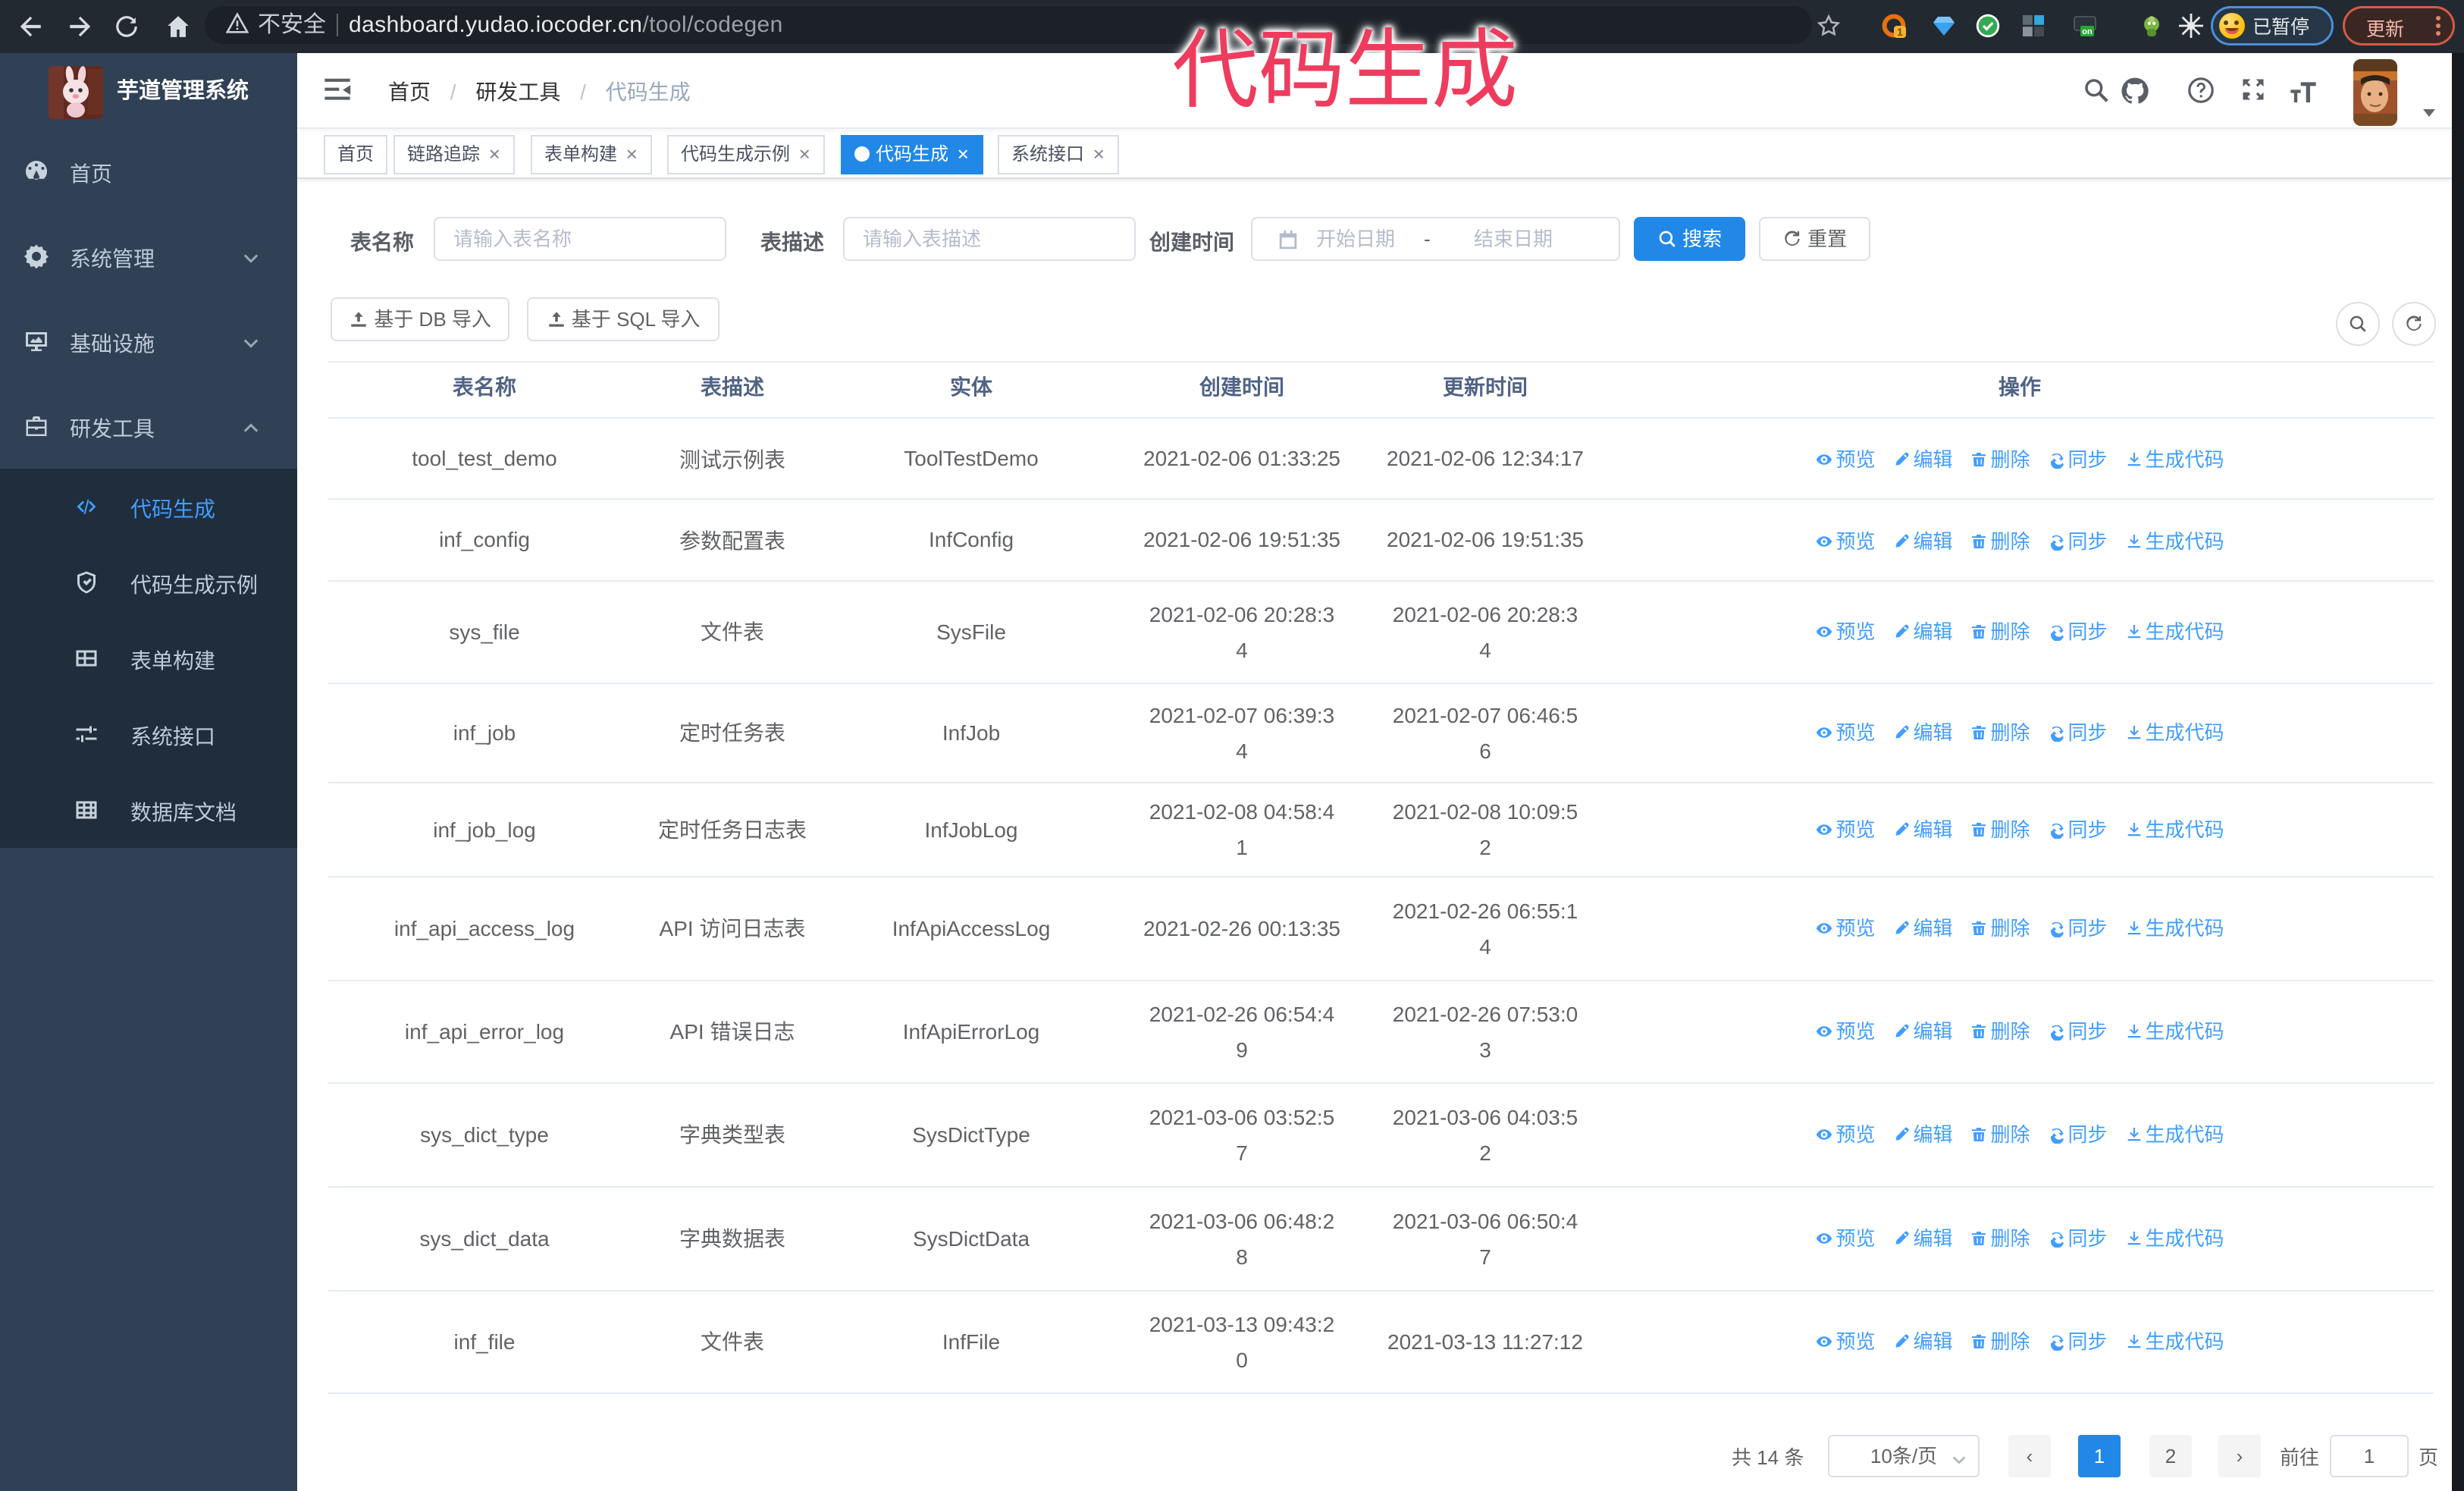 The width and height of the screenshot is (2464, 1491). I want to click on svg-text: 1, so click(1900, 32).